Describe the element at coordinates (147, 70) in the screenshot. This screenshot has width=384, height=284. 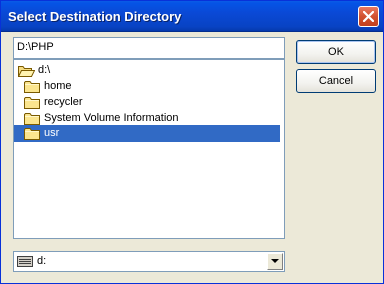
I see `list-item-drive-root: d:\` at that location.